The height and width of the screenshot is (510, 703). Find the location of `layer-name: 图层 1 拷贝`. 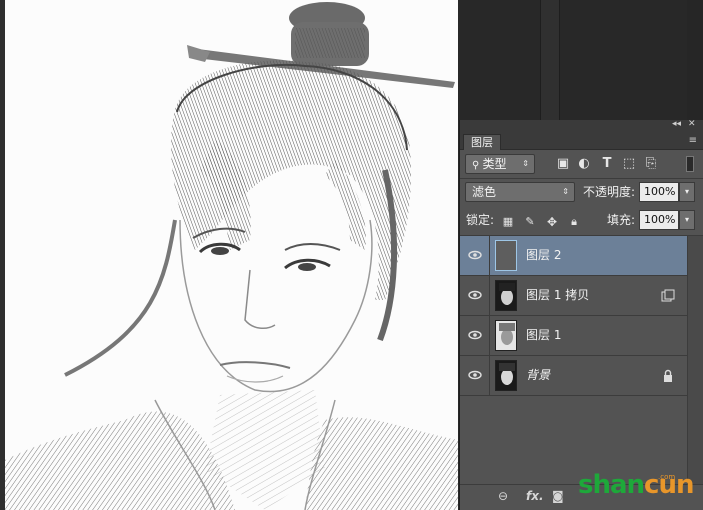

layer-name: 图层 1 拷贝 is located at coordinates (557, 295).